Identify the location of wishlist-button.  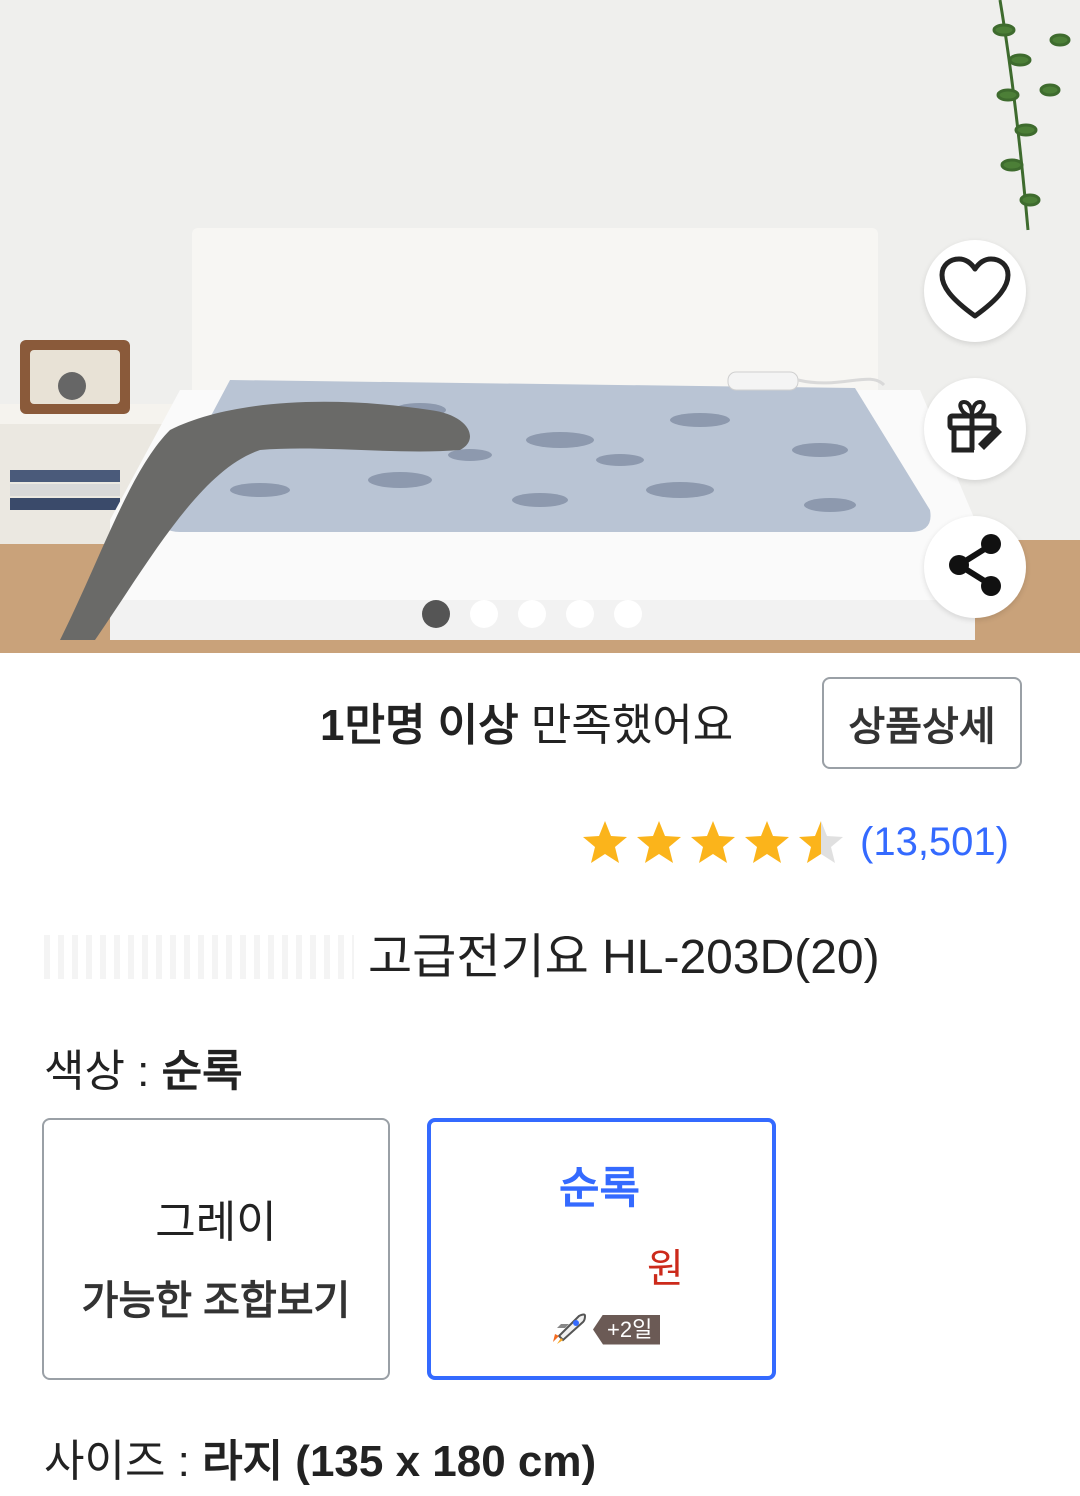
(975, 291).